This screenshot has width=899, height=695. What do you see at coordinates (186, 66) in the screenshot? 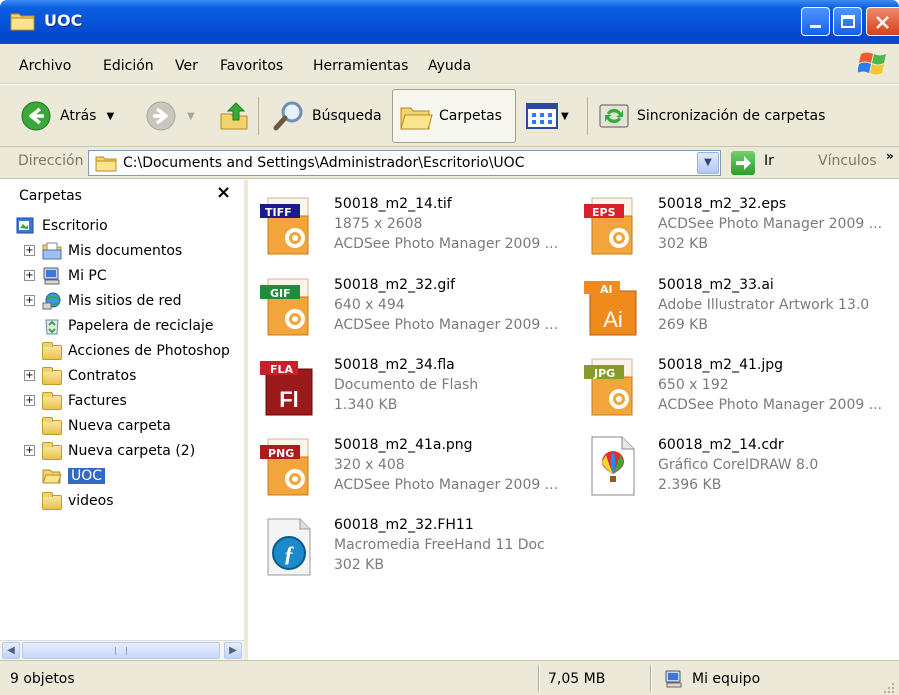
I see `menu-ver: Ver` at bounding box center [186, 66].